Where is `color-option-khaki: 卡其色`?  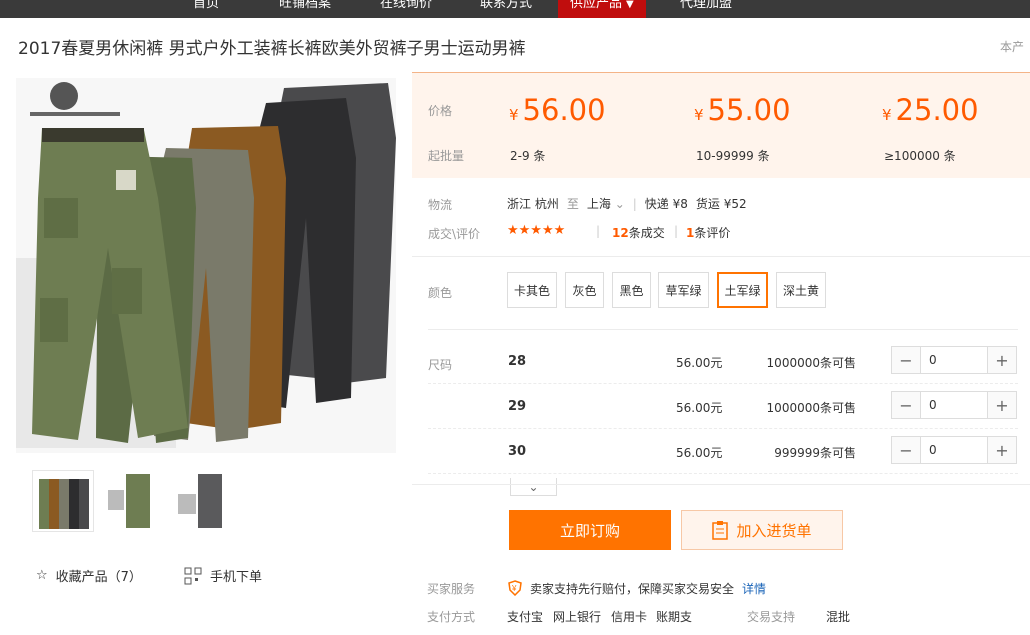
color-option-khaki: 卡其色 is located at coordinates (532, 290).